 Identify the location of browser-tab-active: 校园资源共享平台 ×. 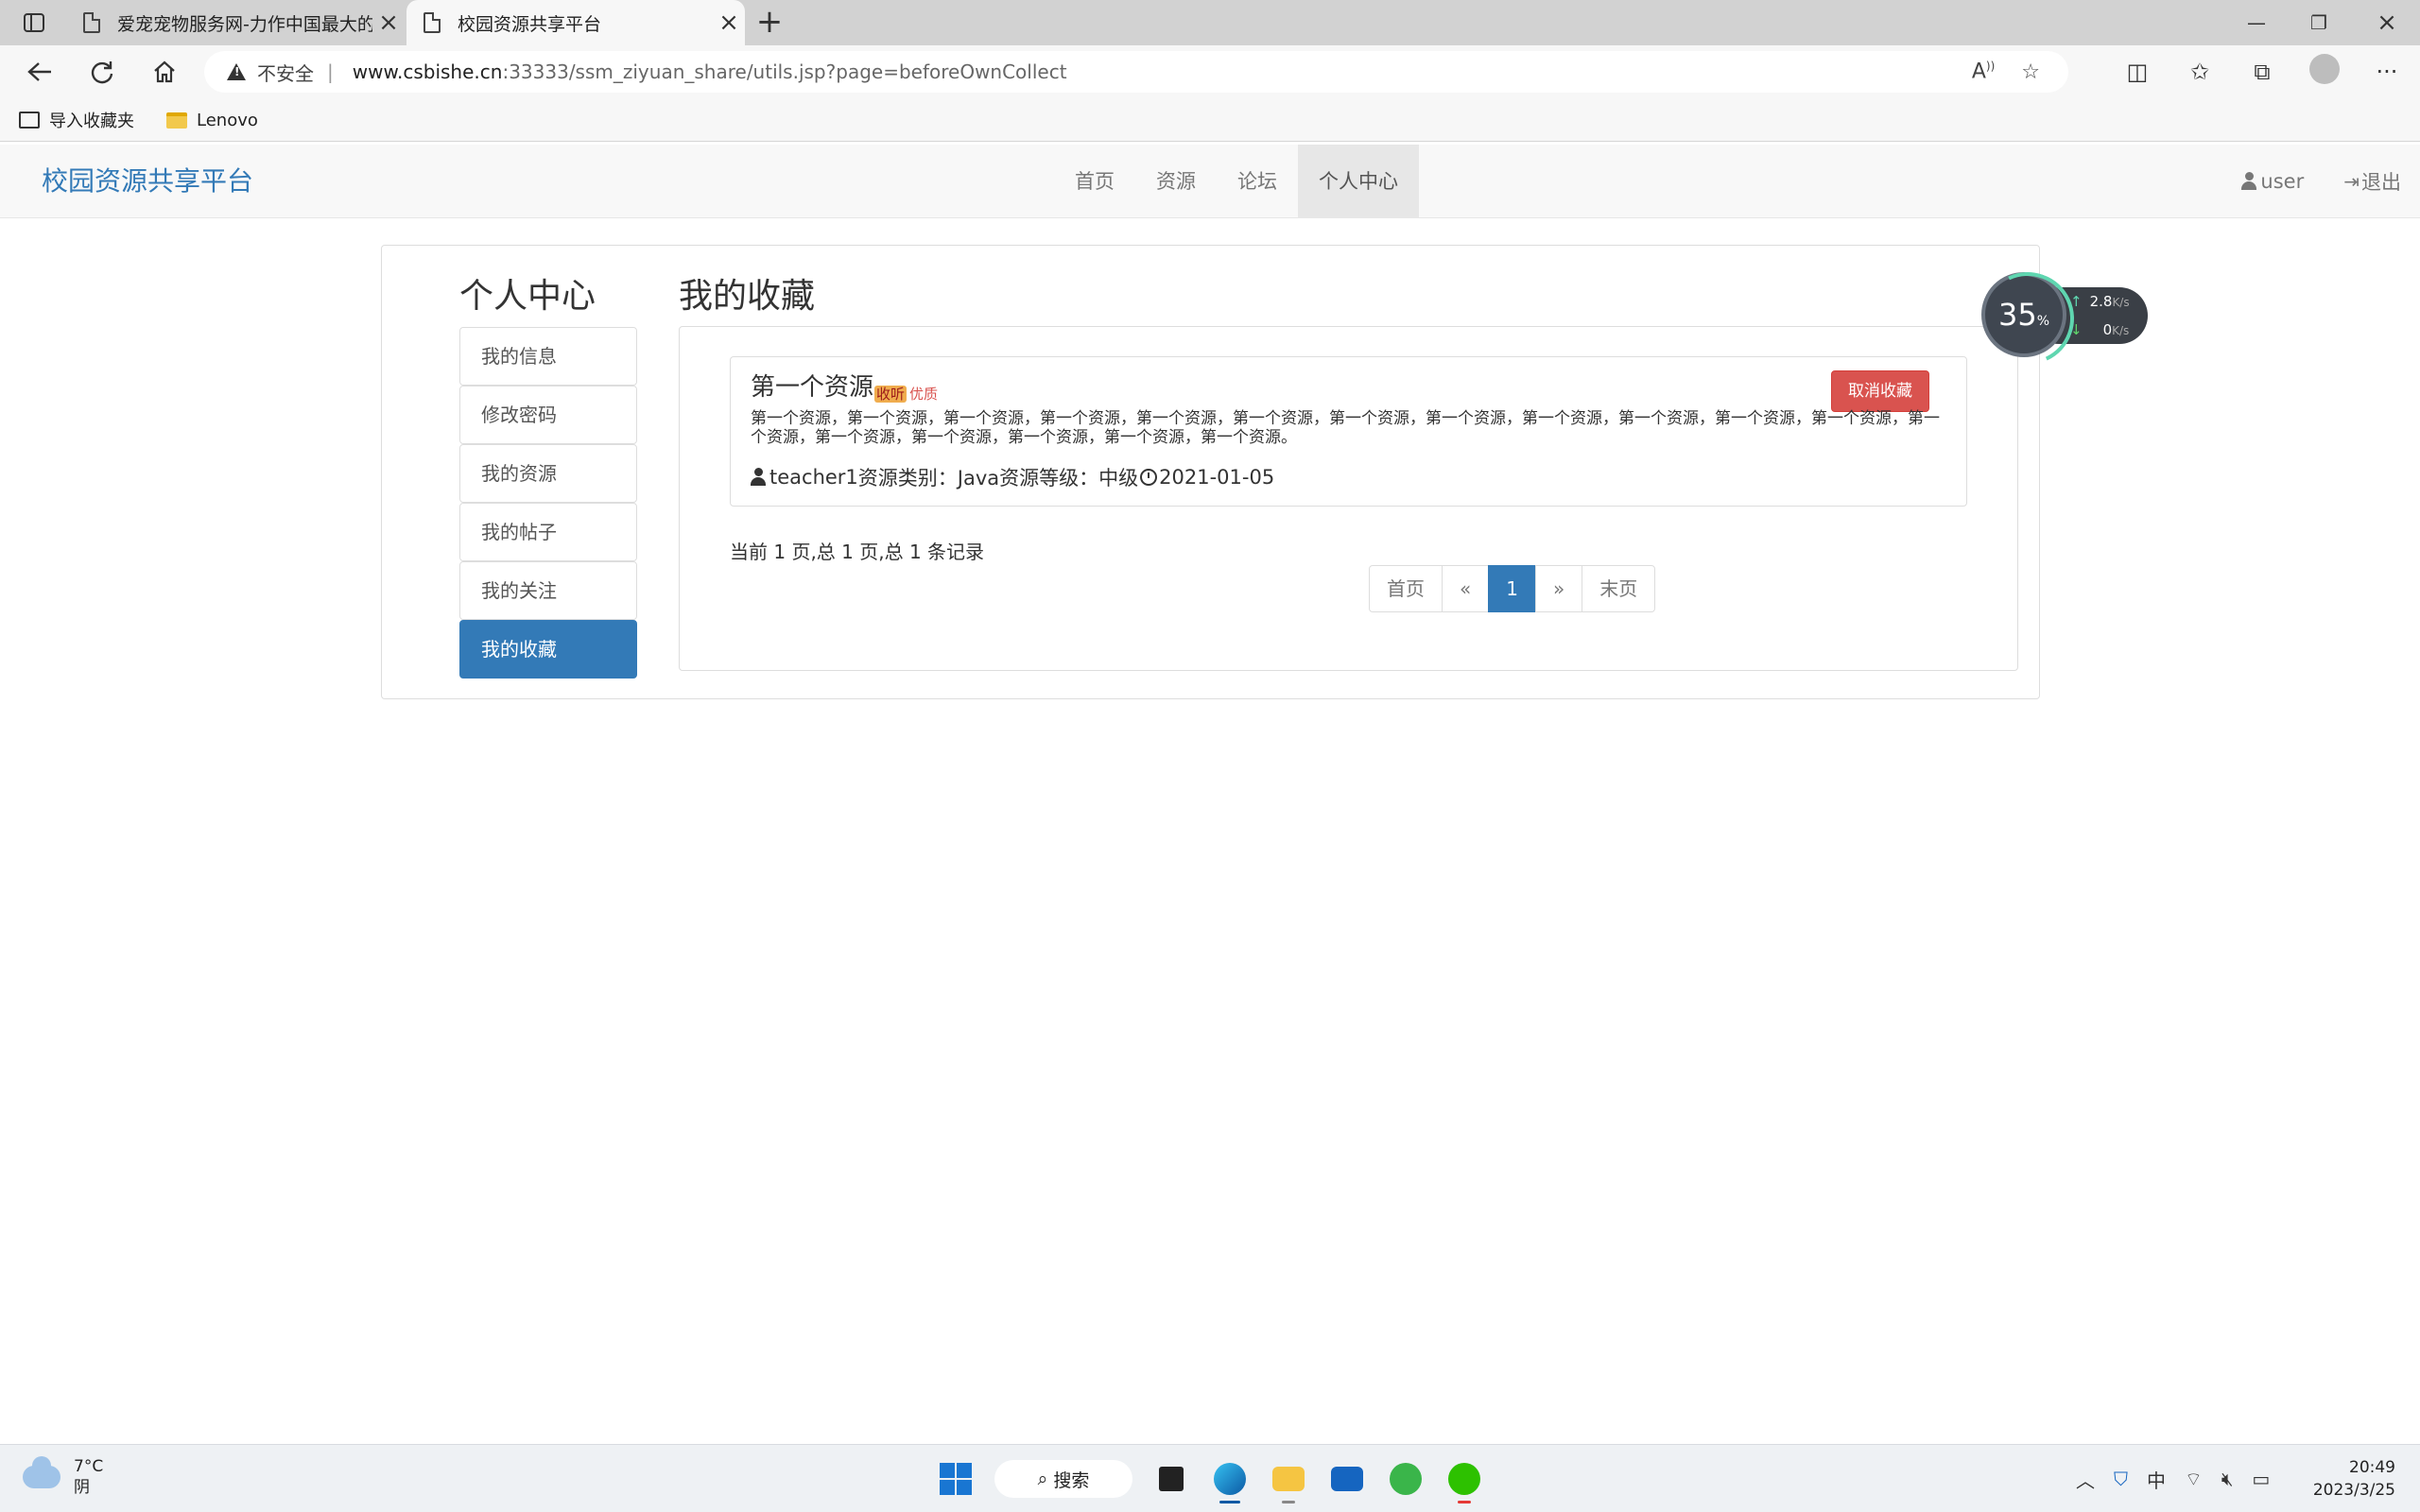
(575, 22).